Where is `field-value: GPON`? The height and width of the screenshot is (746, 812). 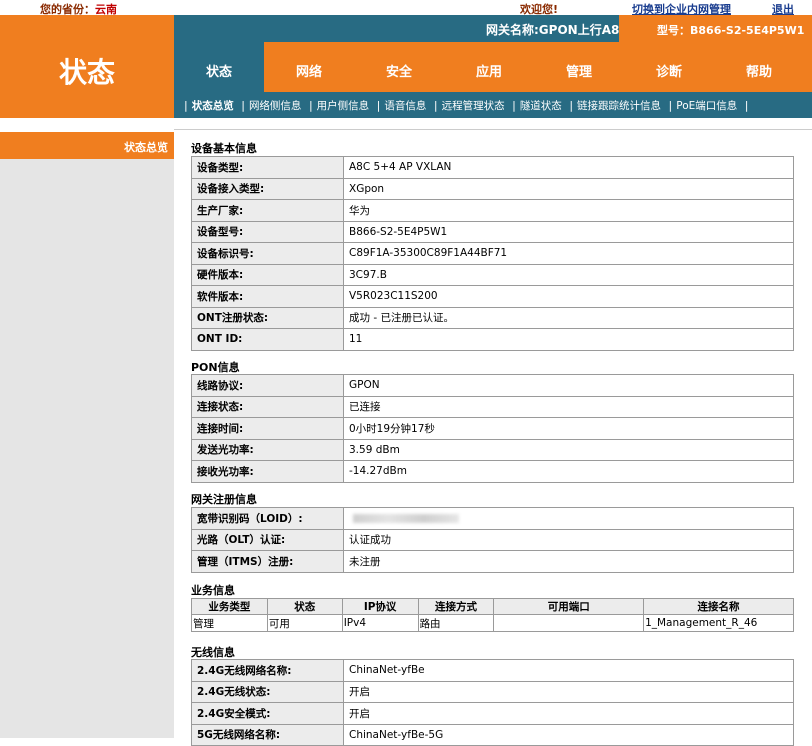 field-value: GPON is located at coordinates (568, 385).